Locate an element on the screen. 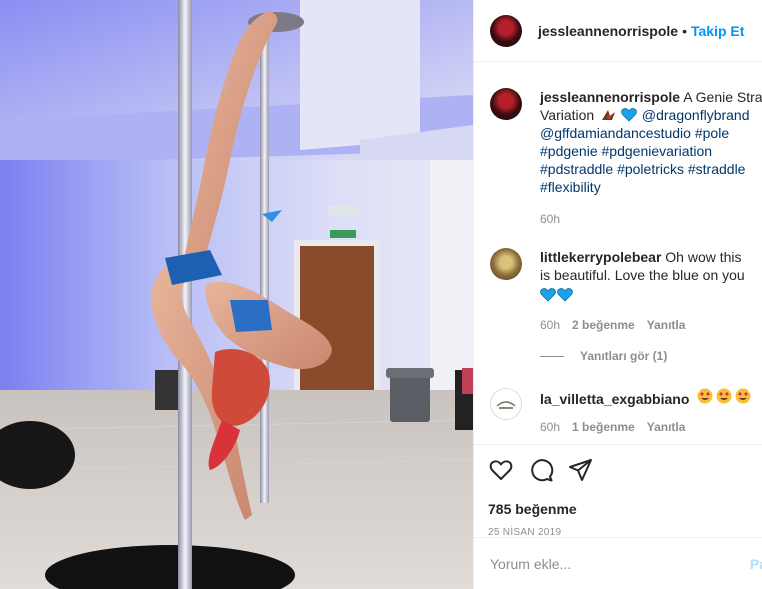  caption-text-line1: A Genie Stradd is located at coordinates (722, 97).